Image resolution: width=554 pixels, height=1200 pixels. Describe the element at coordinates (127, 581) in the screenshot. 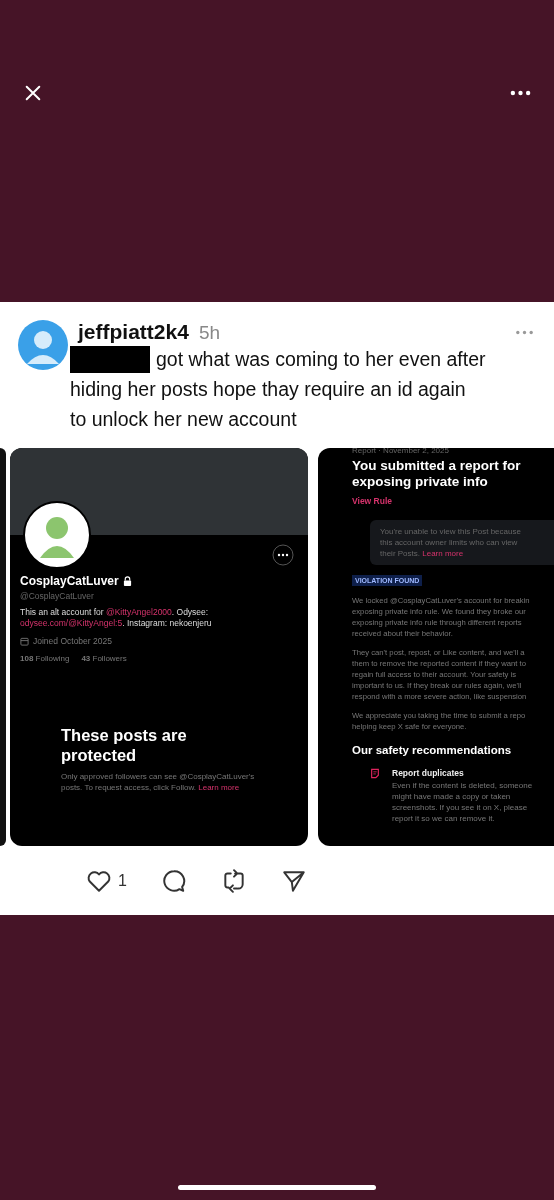

I see `lock-icon` at that location.